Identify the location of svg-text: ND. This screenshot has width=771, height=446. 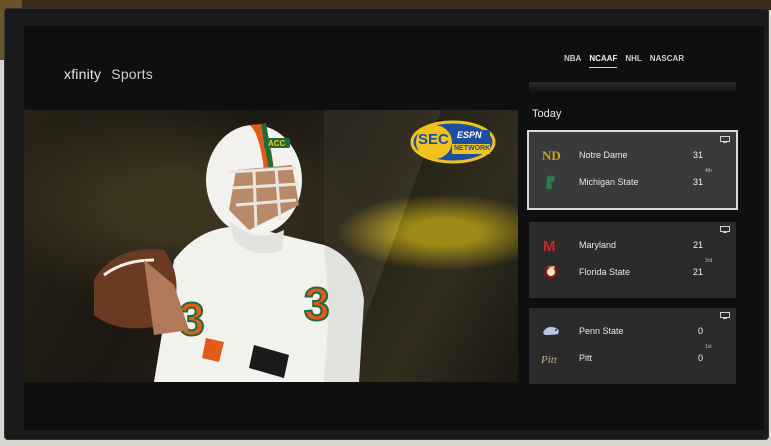
(551, 155).